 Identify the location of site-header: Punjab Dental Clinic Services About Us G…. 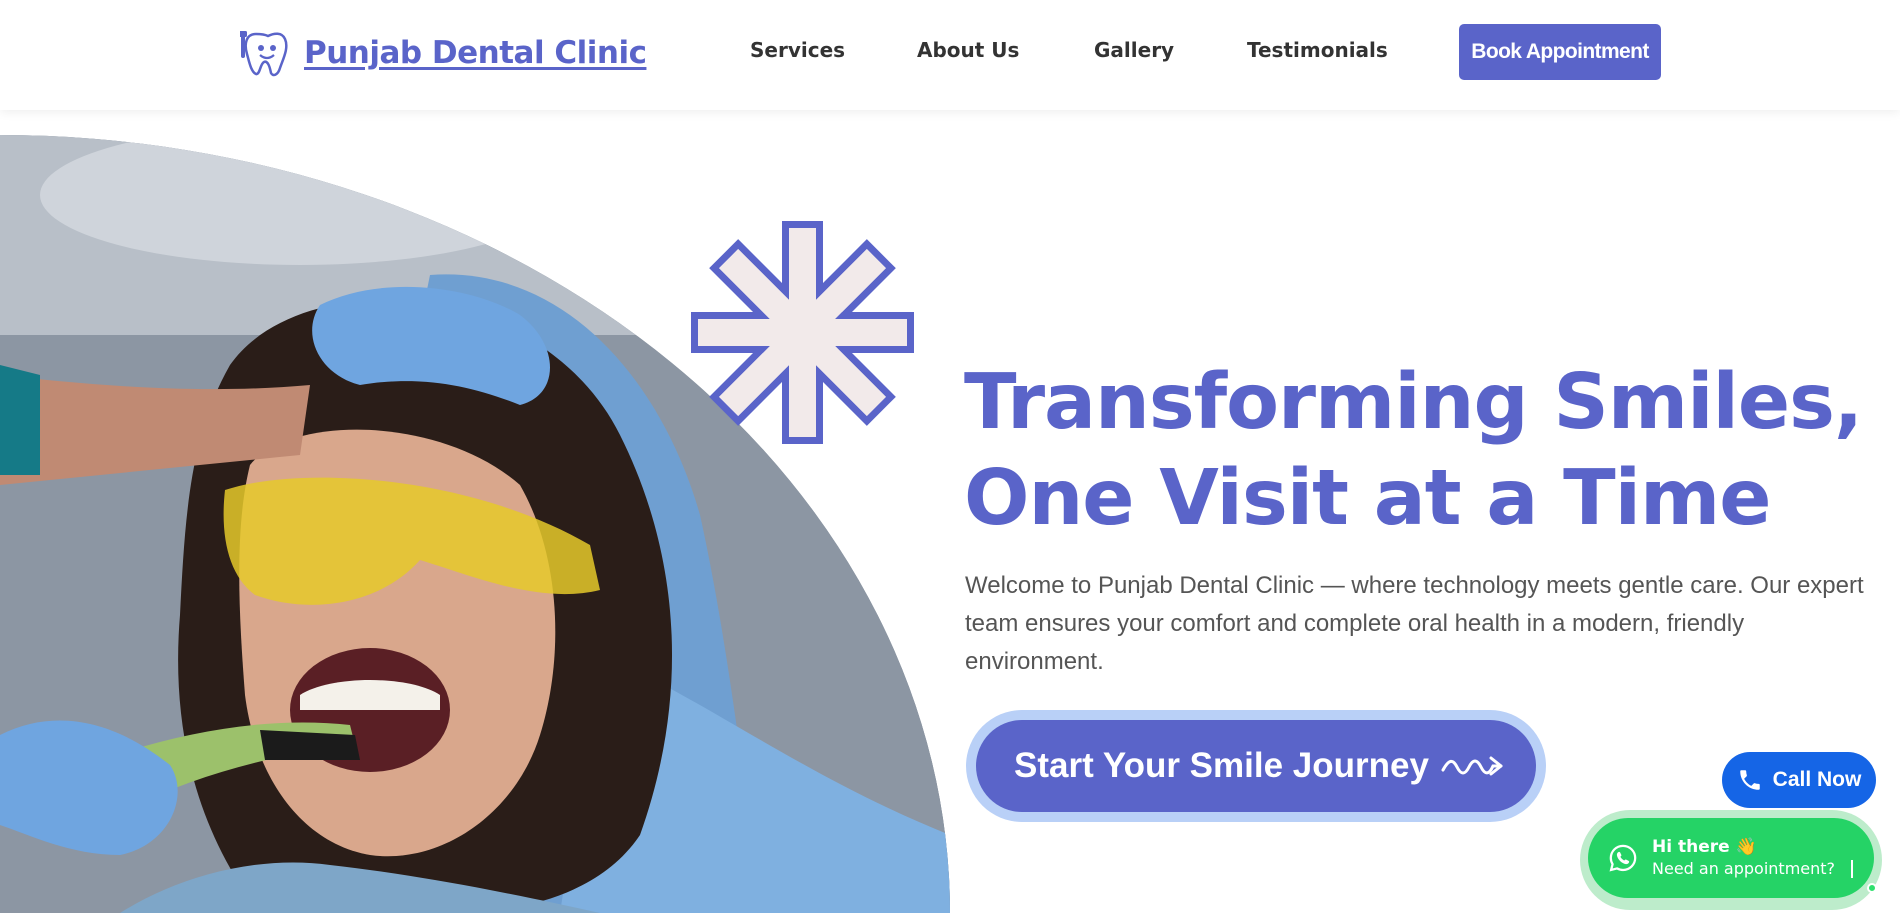
(950, 55).